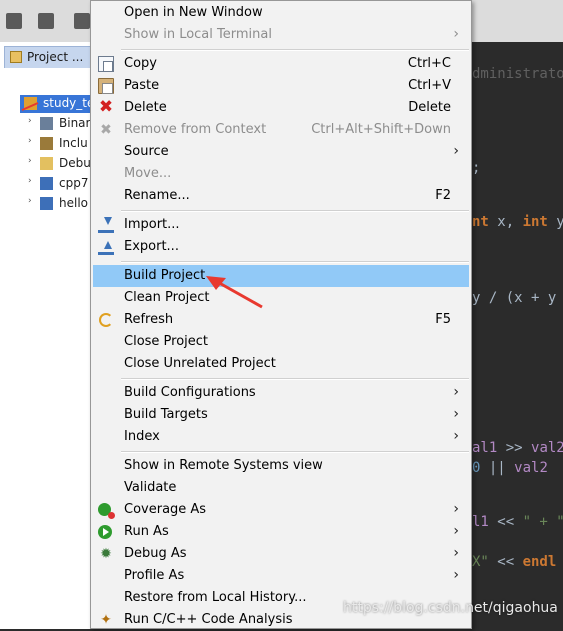  What do you see at coordinates (281, 130) in the screenshot?
I see `menu-item-remove-from-context: ✖ Remove from Context Ctrl+Alt+Shift+Down` at bounding box center [281, 130].